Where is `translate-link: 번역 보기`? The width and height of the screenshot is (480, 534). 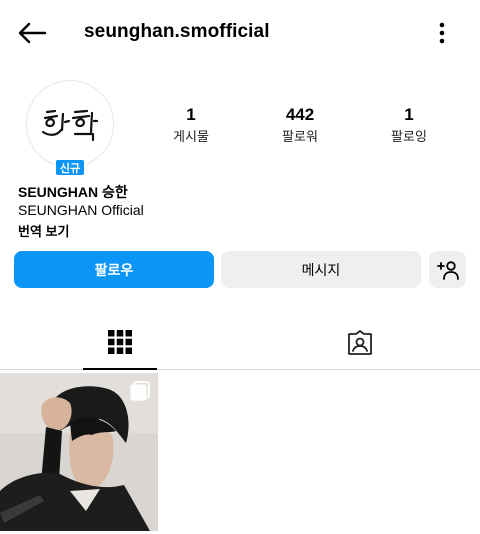
translate-link: 번역 보기 is located at coordinates (43, 230).